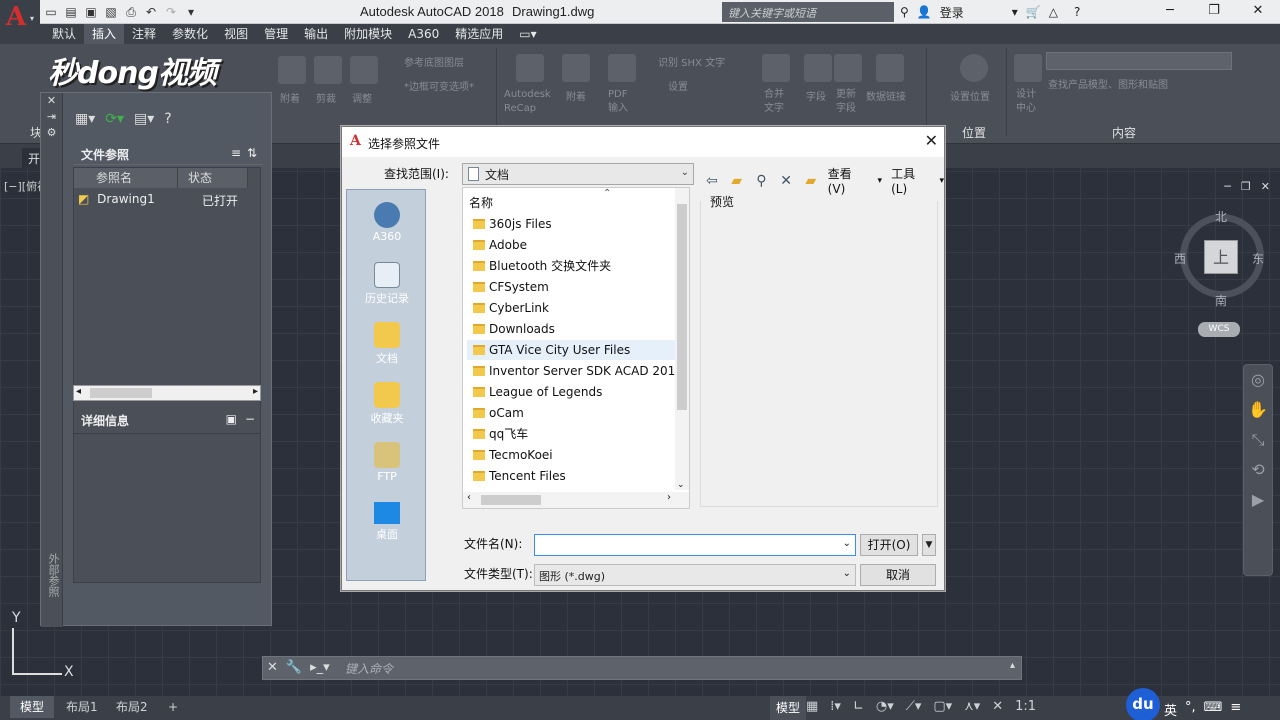 The image size is (1280, 720). I want to click on column-status: 状态, so click(213, 178).